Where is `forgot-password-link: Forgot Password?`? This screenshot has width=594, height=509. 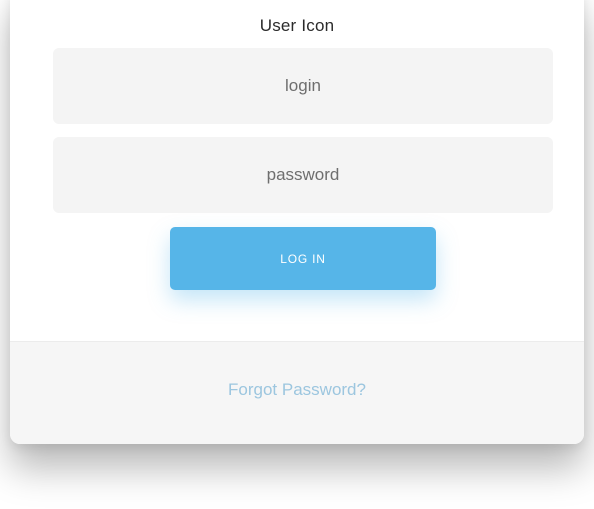
forgot-password-link: Forgot Password? is located at coordinates (297, 390).